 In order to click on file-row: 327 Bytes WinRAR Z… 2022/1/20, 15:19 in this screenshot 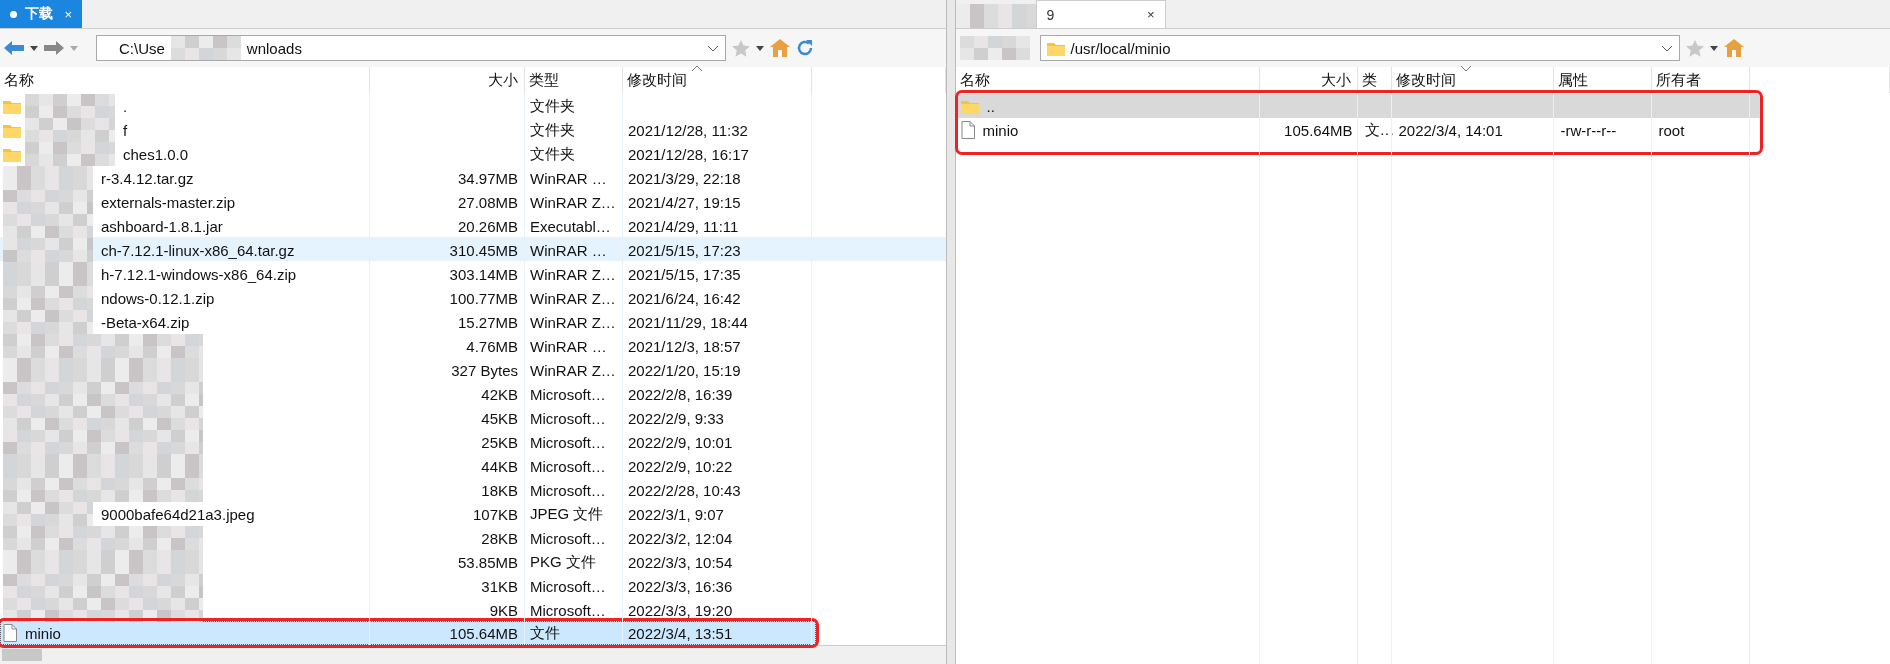, I will do `click(473, 369)`.